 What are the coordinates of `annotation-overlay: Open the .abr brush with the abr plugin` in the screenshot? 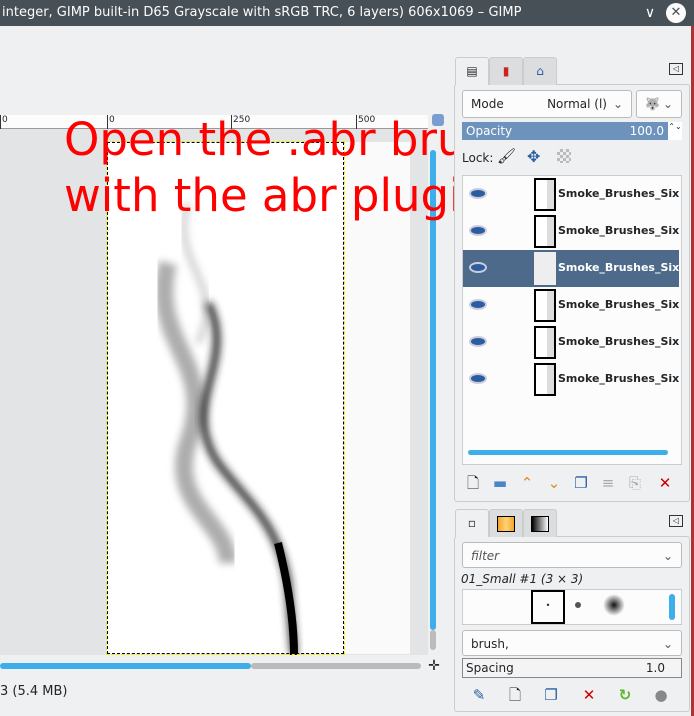 It's located at (290, 168).